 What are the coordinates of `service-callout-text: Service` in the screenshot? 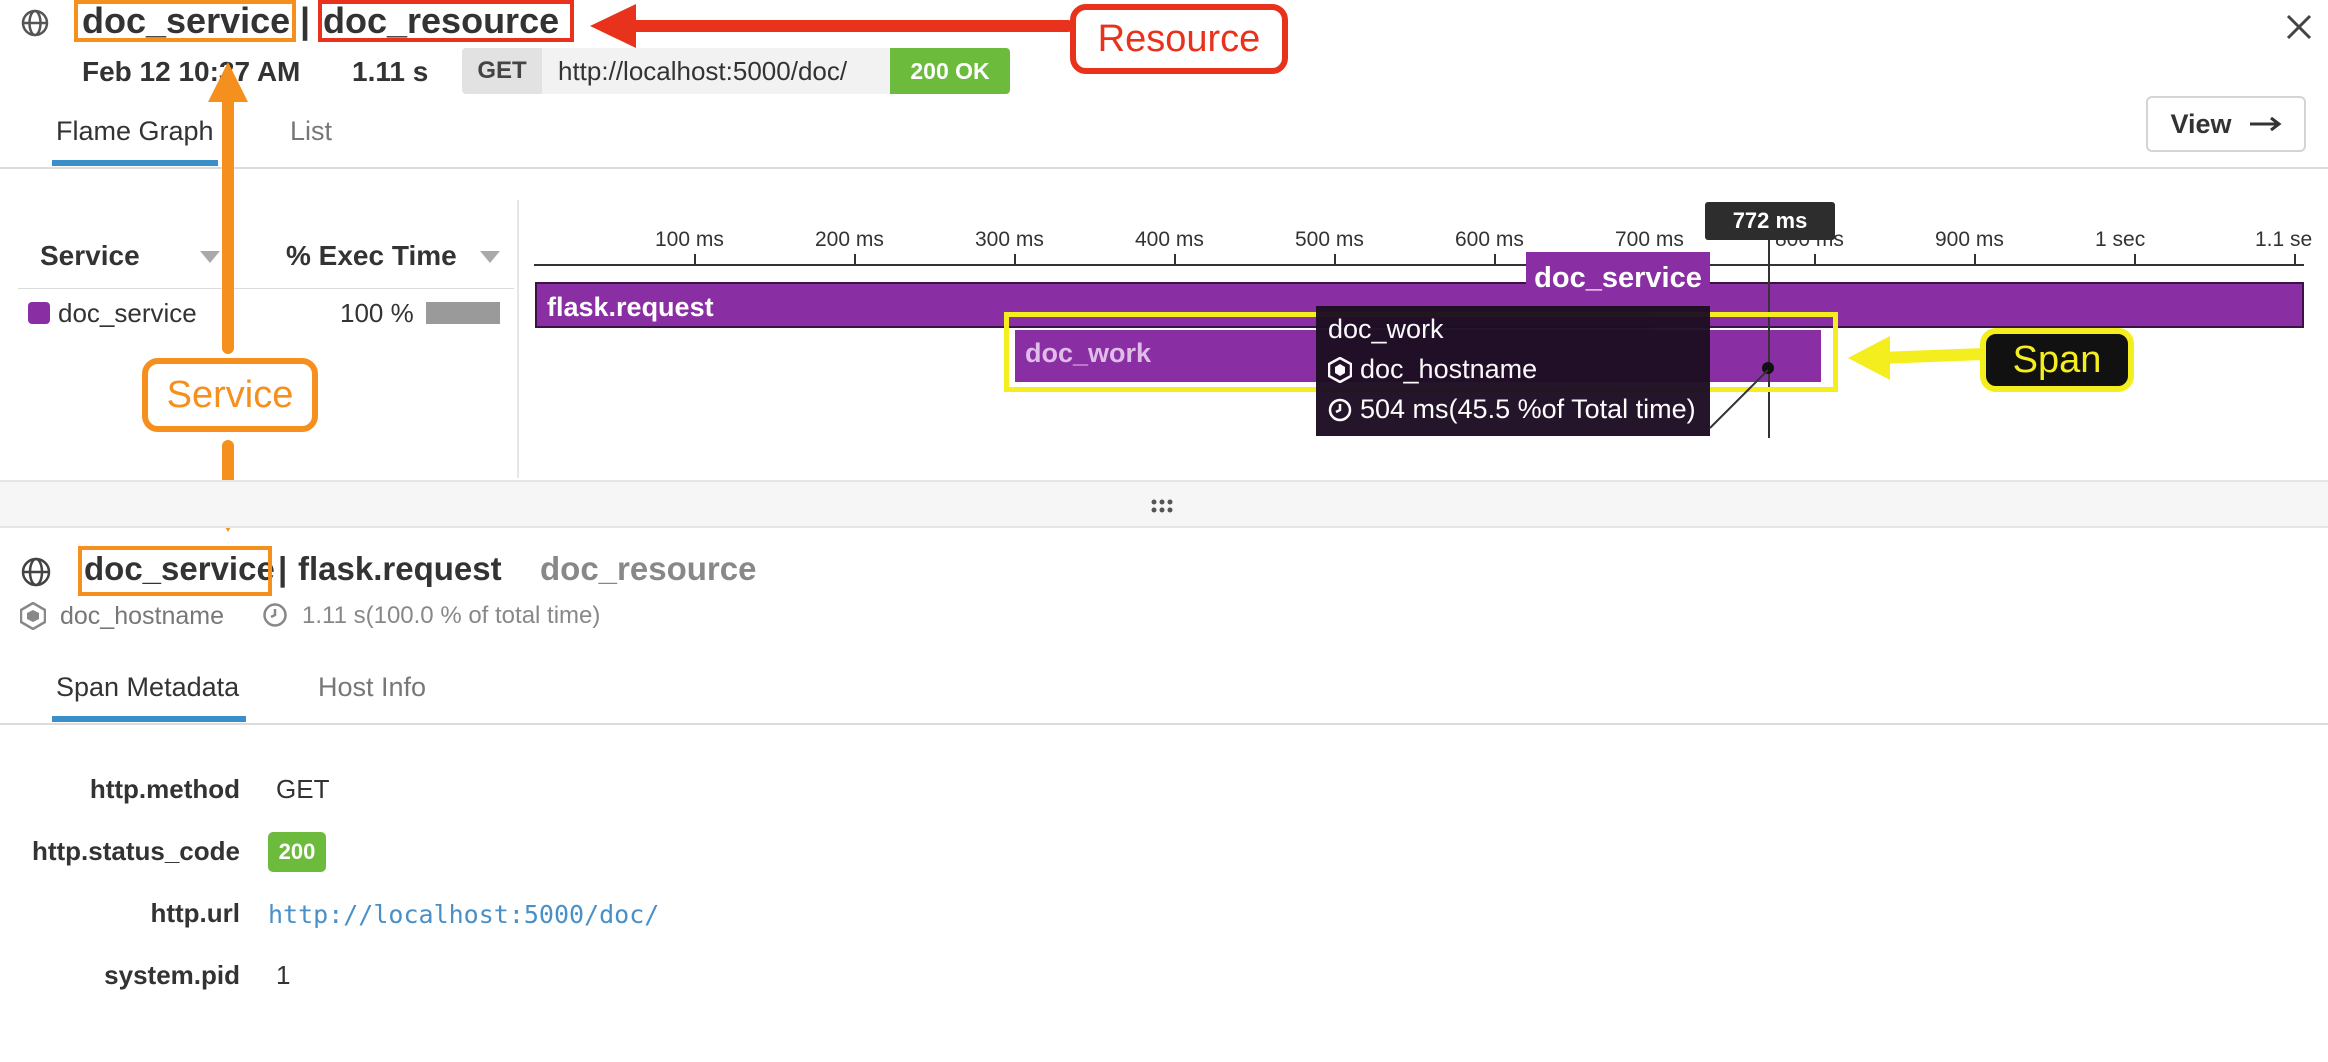 It's located at (230, 394).